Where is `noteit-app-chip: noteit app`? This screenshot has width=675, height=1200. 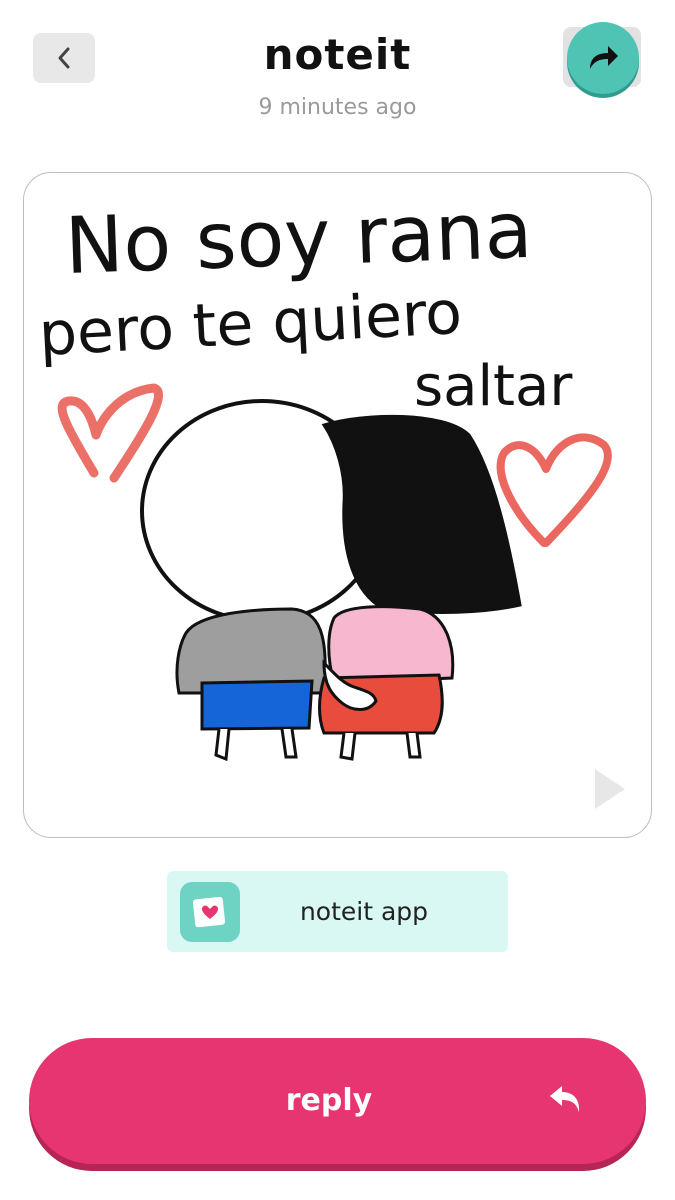
noteit-app-chip: noteit app is located at coordinates (337, 911).